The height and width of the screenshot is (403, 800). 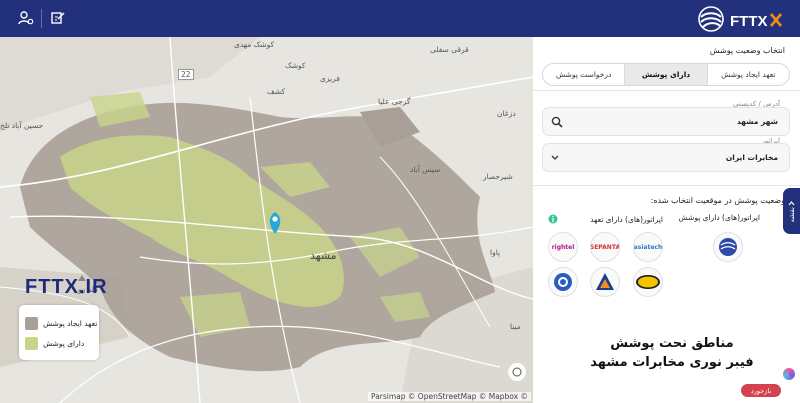 What do you see at coordinates (672, 343) in the screenshot?
I see `caption-line: مناطق نحت پوشش` at bounding box center [672, 343].